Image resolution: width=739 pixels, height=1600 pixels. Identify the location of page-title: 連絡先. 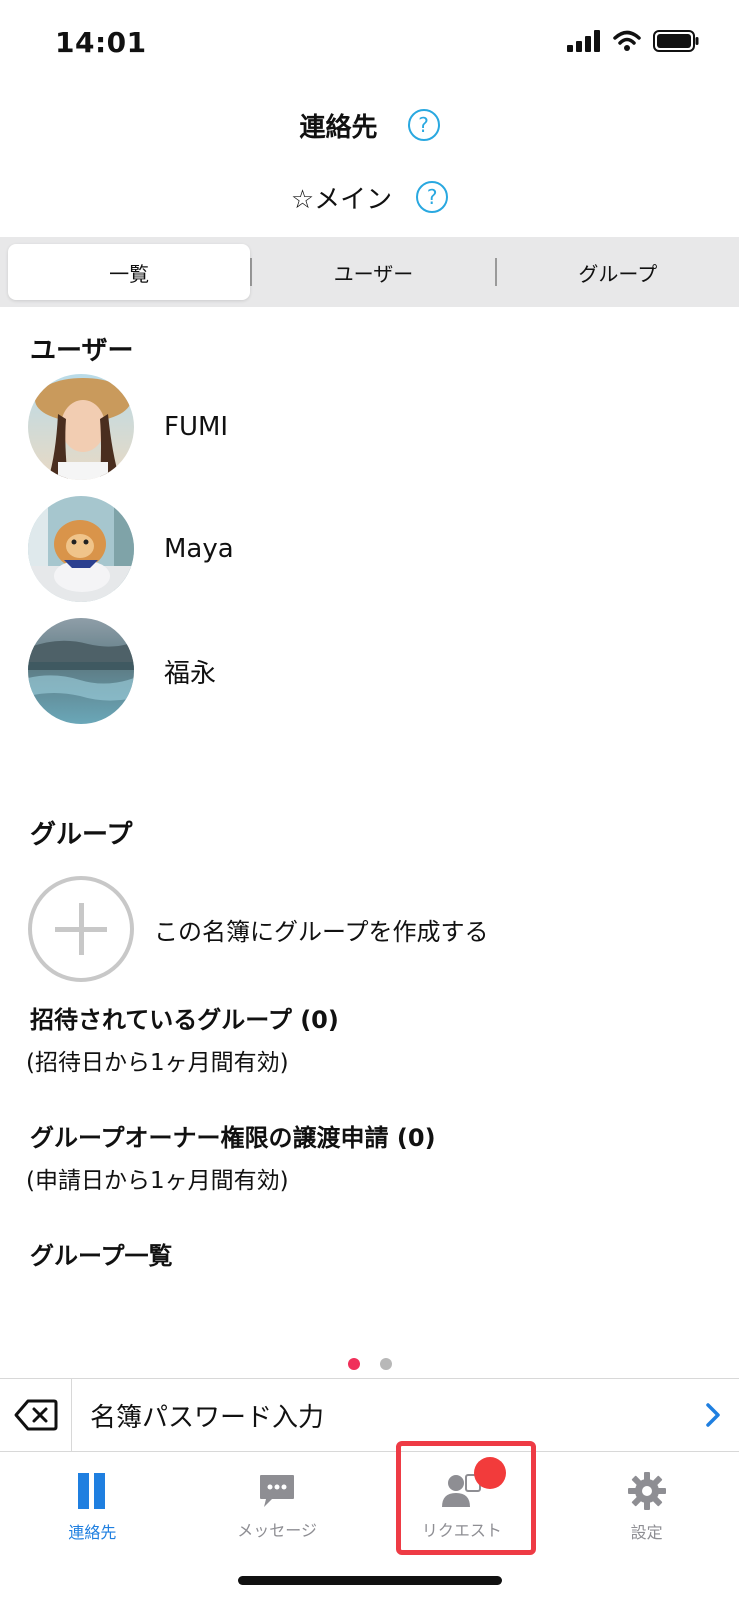
(338, 127).